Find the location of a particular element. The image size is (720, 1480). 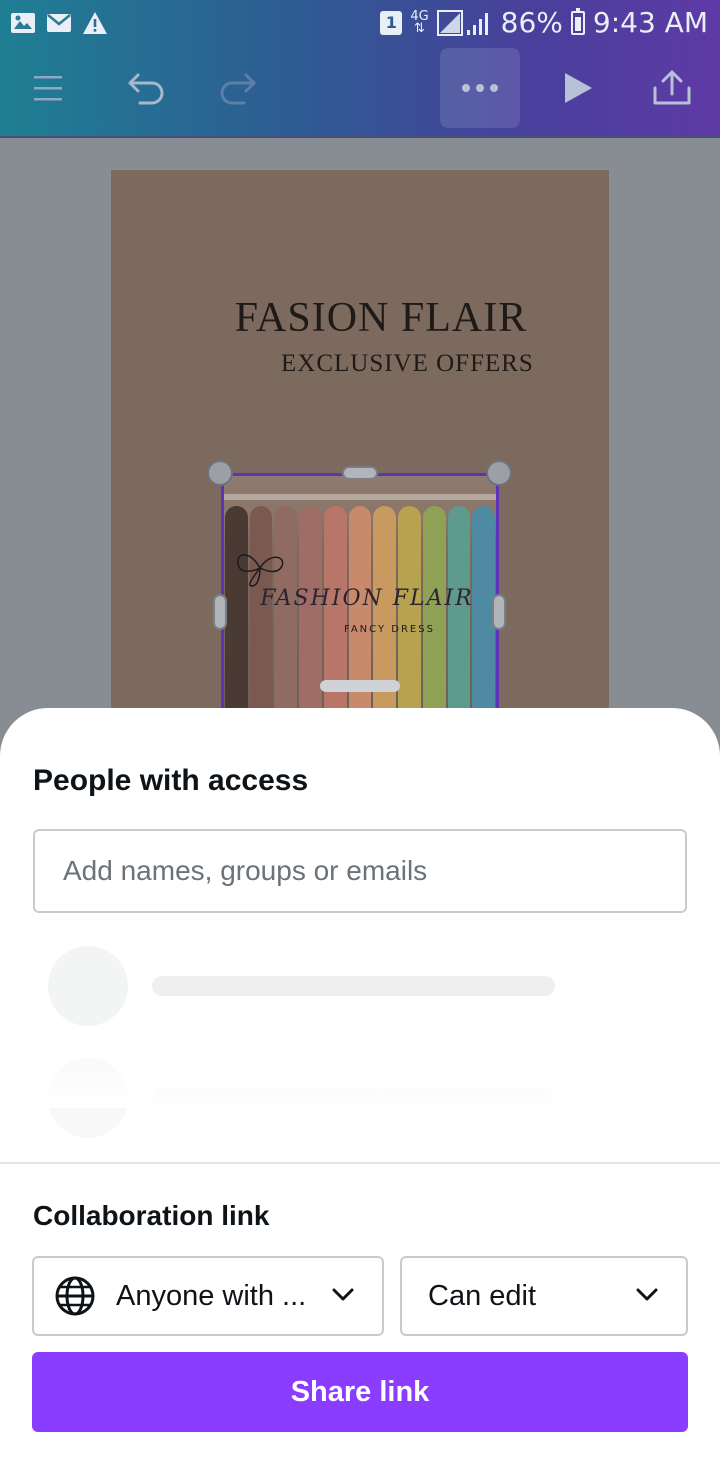

resize-handle-top-left is located at coordinates (220, 473).